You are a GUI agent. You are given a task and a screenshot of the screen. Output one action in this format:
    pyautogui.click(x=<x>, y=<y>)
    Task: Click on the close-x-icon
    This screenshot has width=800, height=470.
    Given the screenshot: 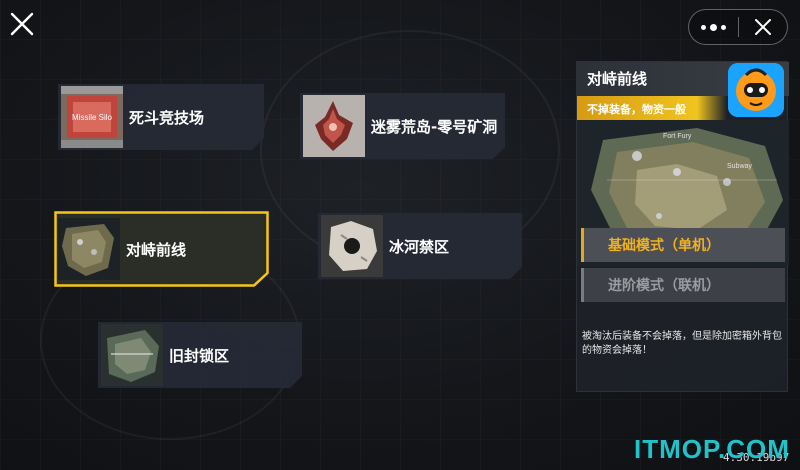 What is the action you would take?
    pyautogui.click(x=22, y=24)
    